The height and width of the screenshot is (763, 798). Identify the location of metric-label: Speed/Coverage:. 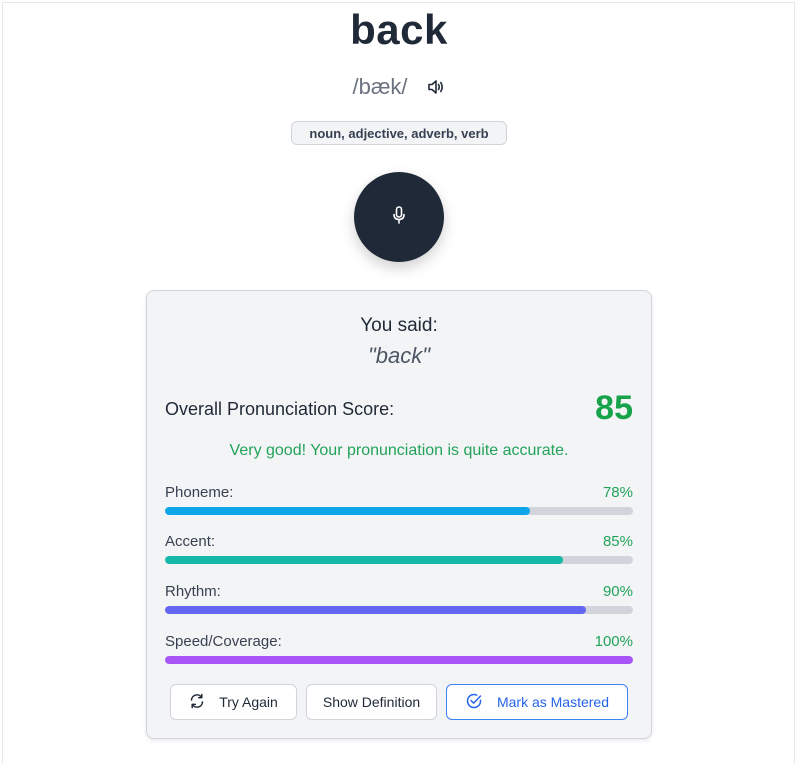
(223, 641).